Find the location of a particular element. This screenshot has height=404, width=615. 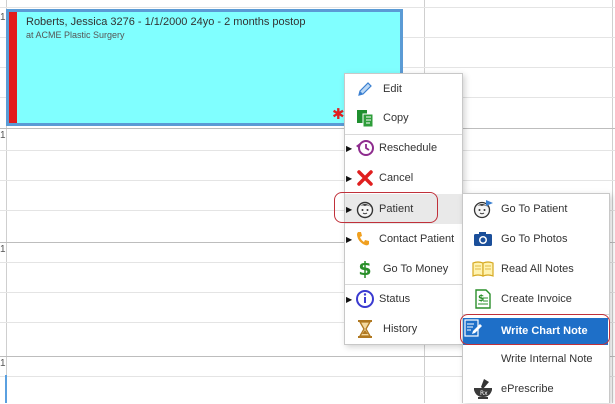

menu-item-label: Copy is located at coordinates (396, 118).